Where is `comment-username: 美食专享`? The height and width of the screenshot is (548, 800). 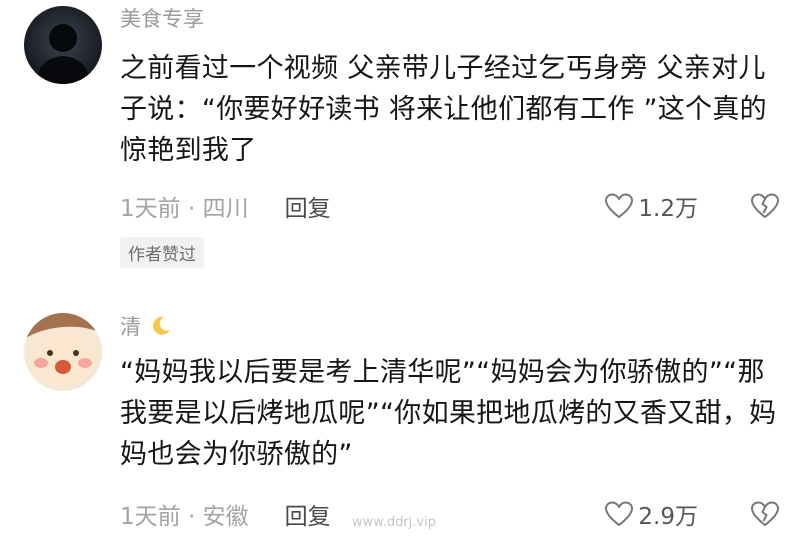
comment-username: 美食专享 is located at coordinates (162, 19).